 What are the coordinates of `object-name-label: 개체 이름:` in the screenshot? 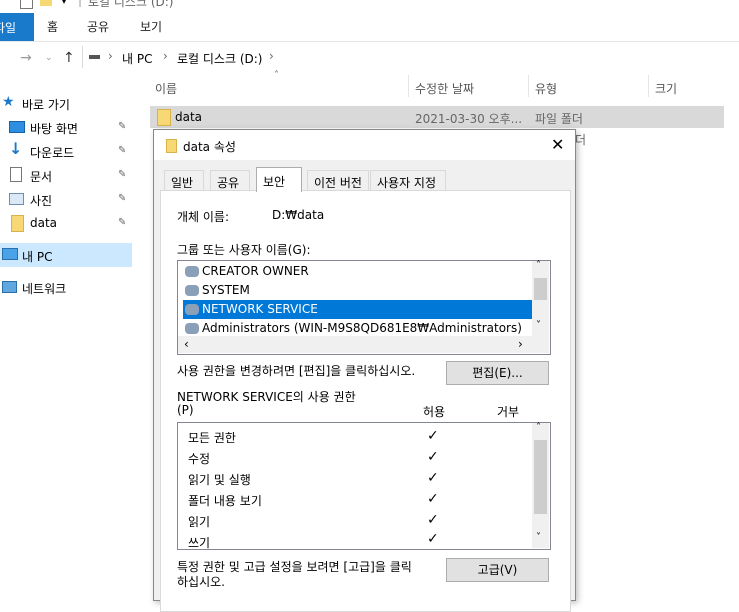 It's located at (203, 217).